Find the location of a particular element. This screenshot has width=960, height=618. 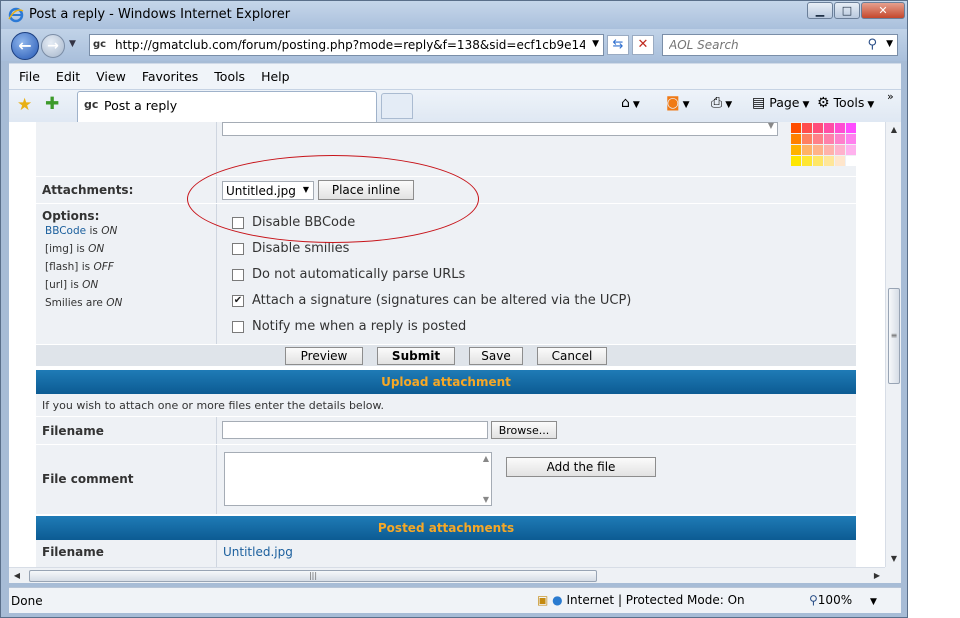

upload-filename-input is located at coordinates (355, 430).